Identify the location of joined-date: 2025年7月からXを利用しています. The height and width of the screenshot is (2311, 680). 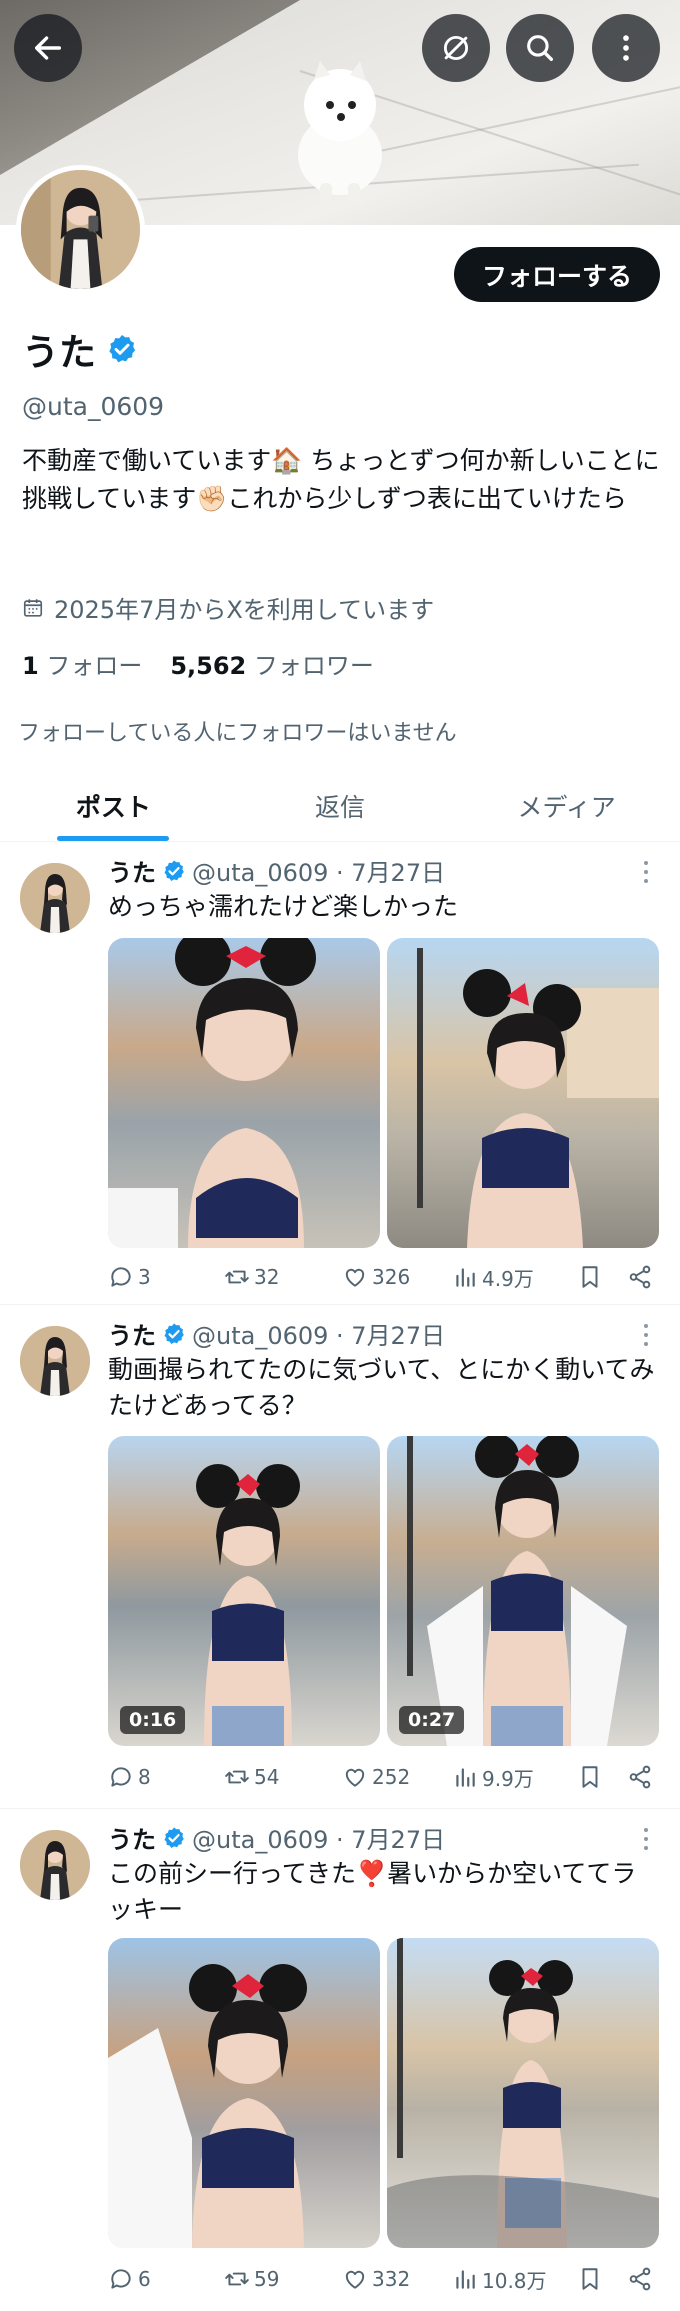
(228, 607).